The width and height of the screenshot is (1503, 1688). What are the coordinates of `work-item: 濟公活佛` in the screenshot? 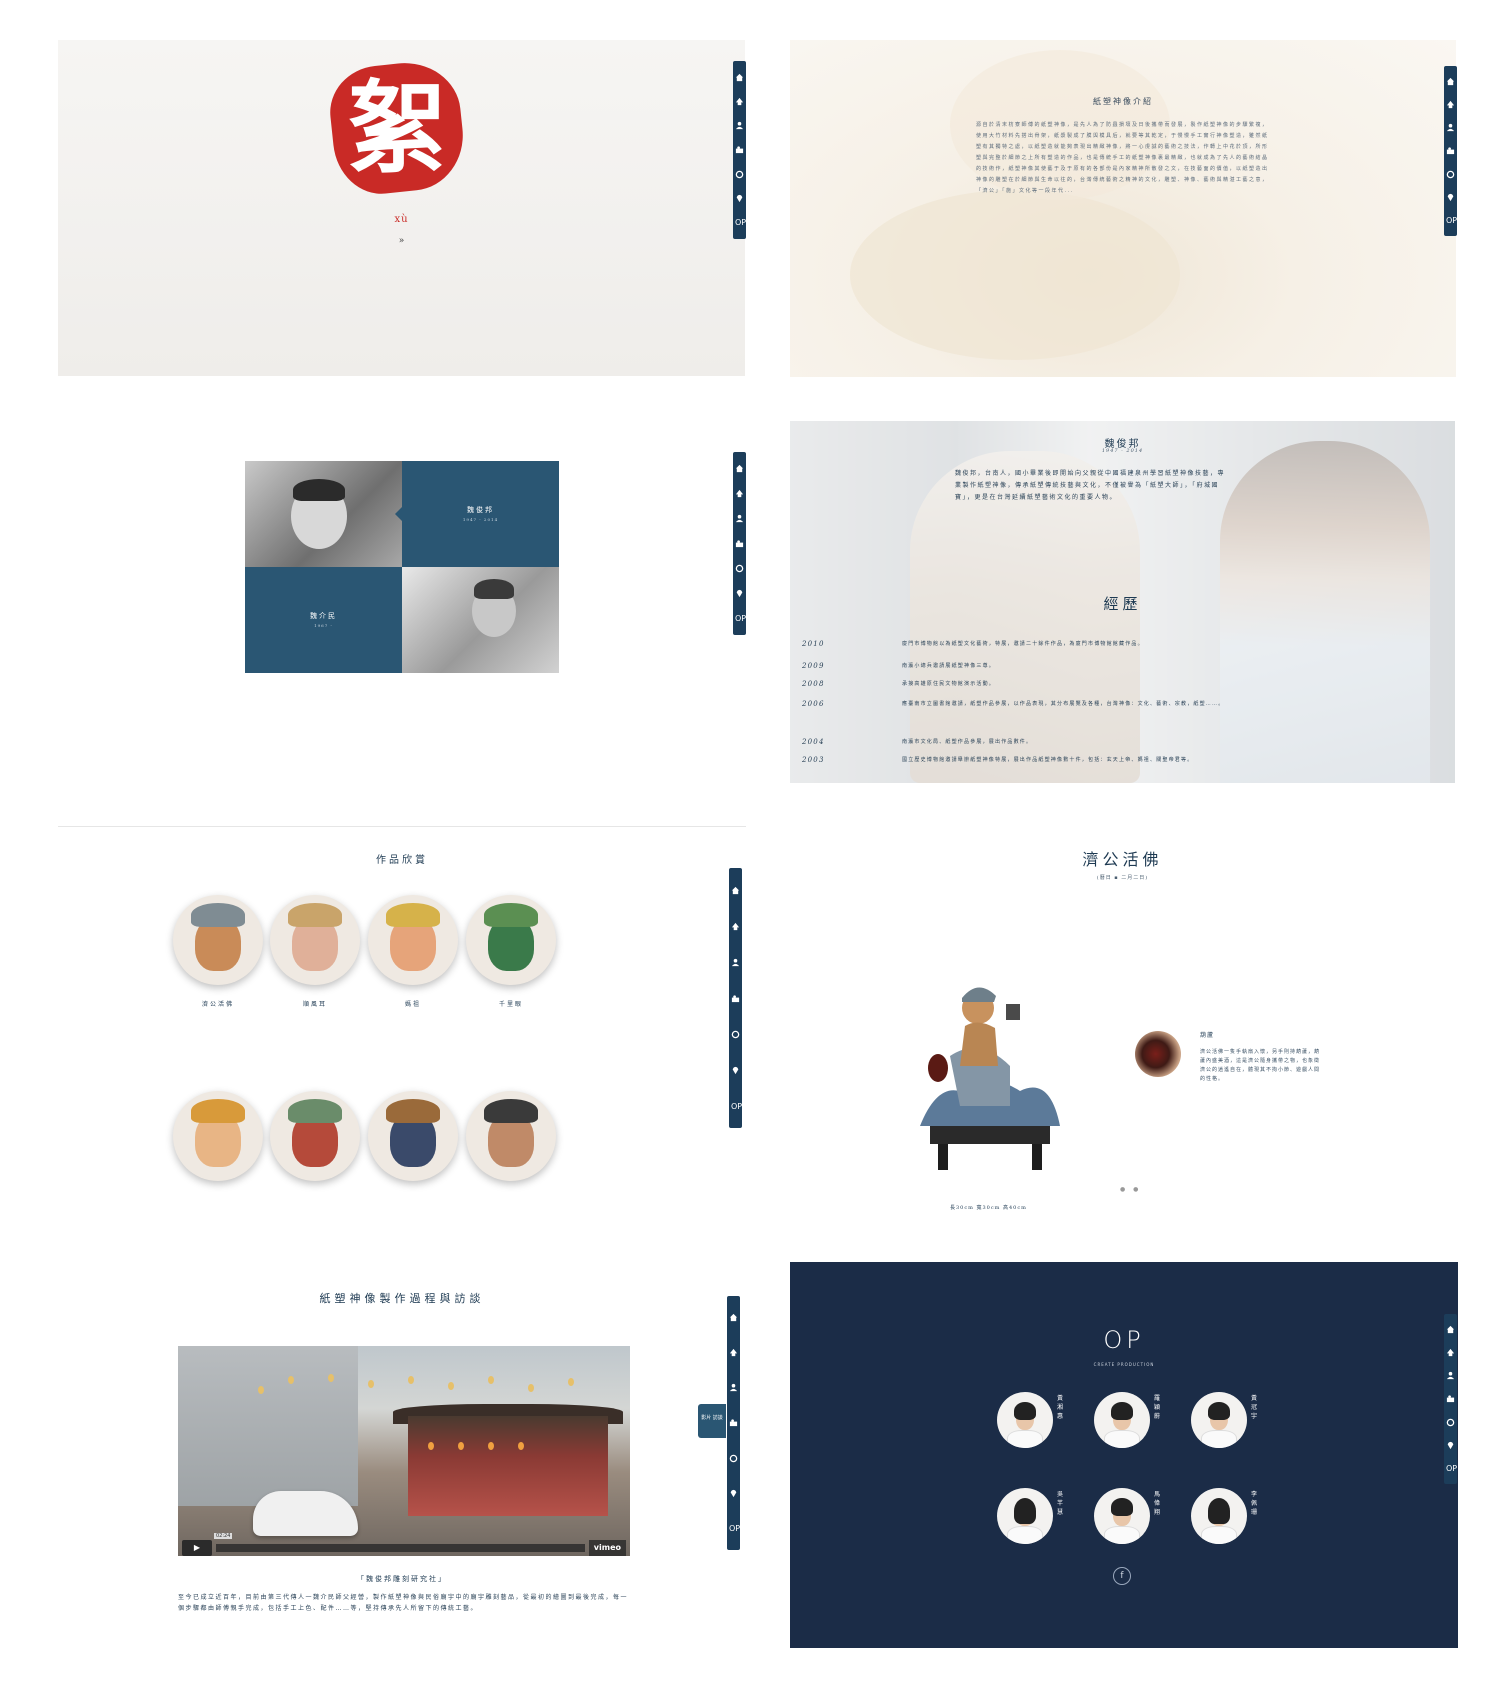 It's located at (218, 951).